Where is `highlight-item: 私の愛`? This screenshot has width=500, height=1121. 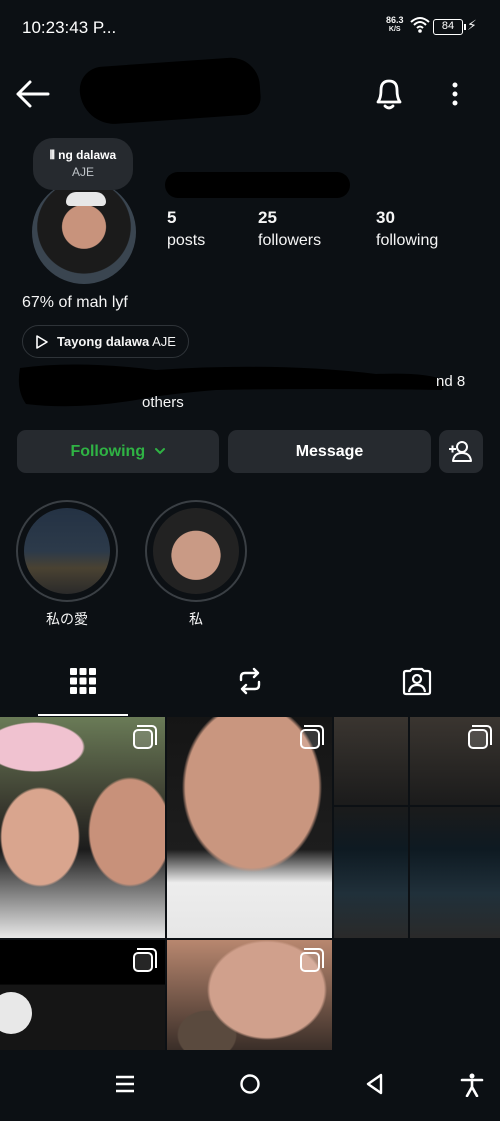
highlight-item: 私の愛 is located at coordinates (67, 564).